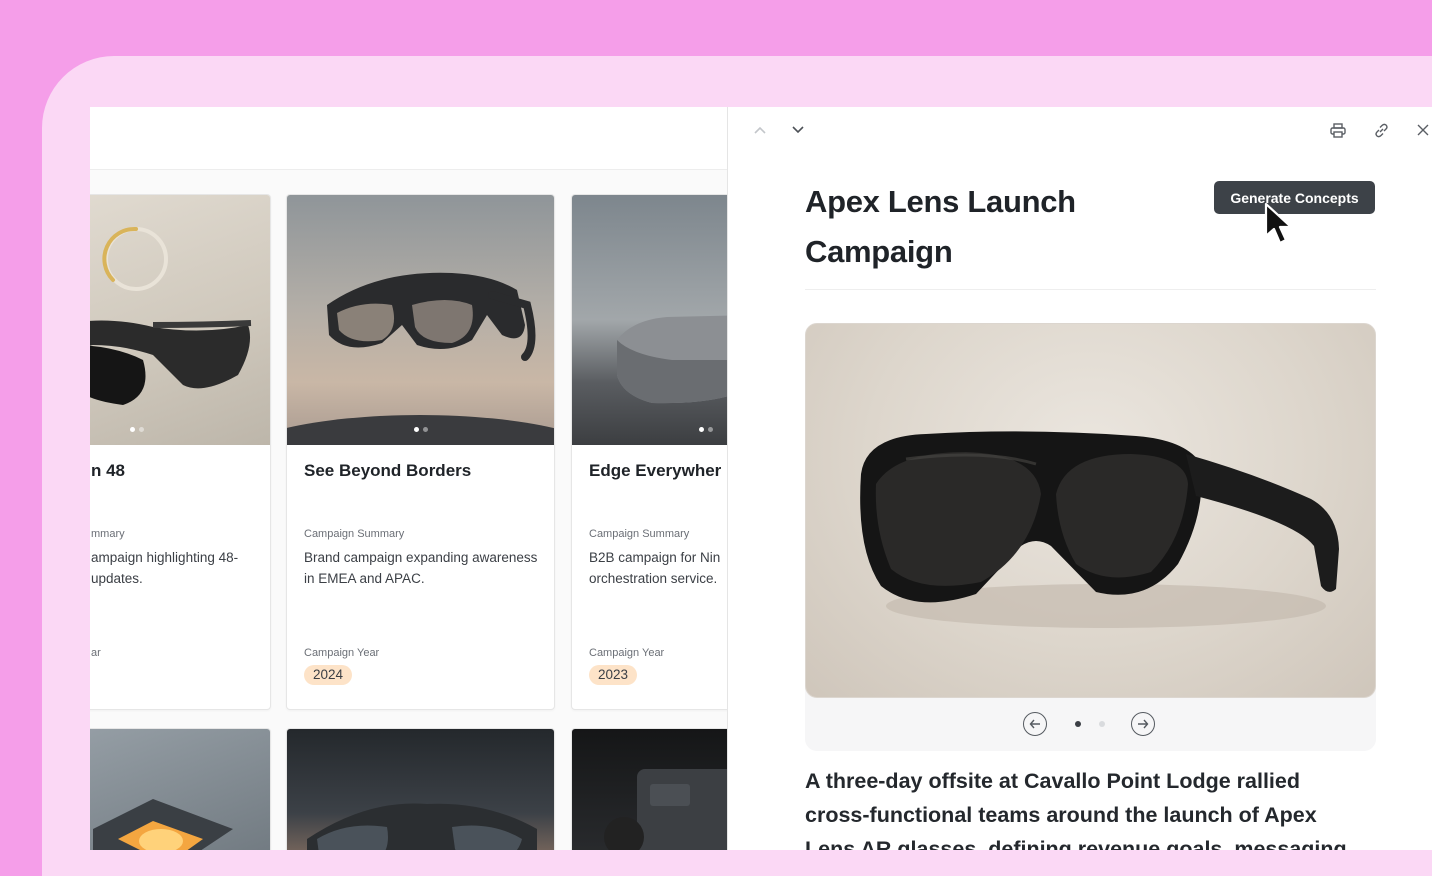 Image resolution: width=1432 pixels, height=876 pixels. Describe the element at coordinates (1143, 724) in the screenshot. I see `arrow-right-icon` at that location.